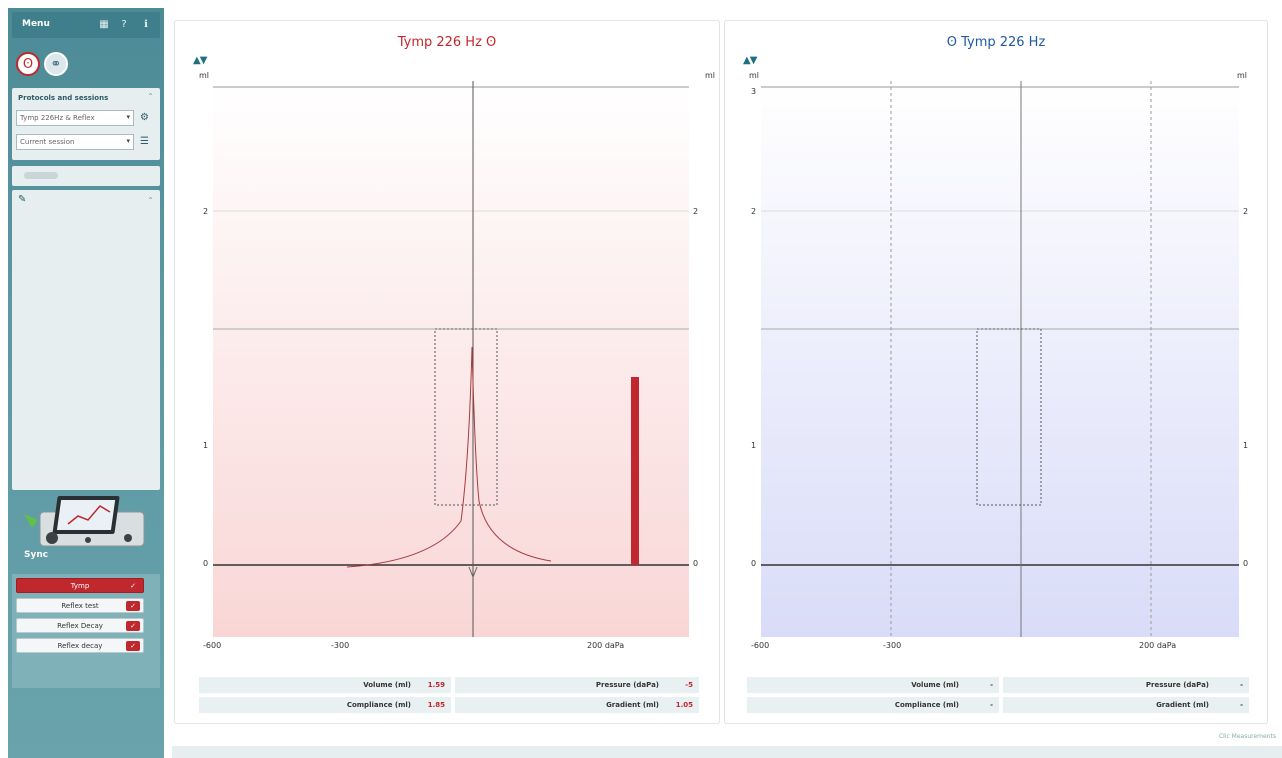  What do you see at coordinates (754, 75) in the screenshot?
I see `y-unit-left: ml` at bounding box center [754, 75].